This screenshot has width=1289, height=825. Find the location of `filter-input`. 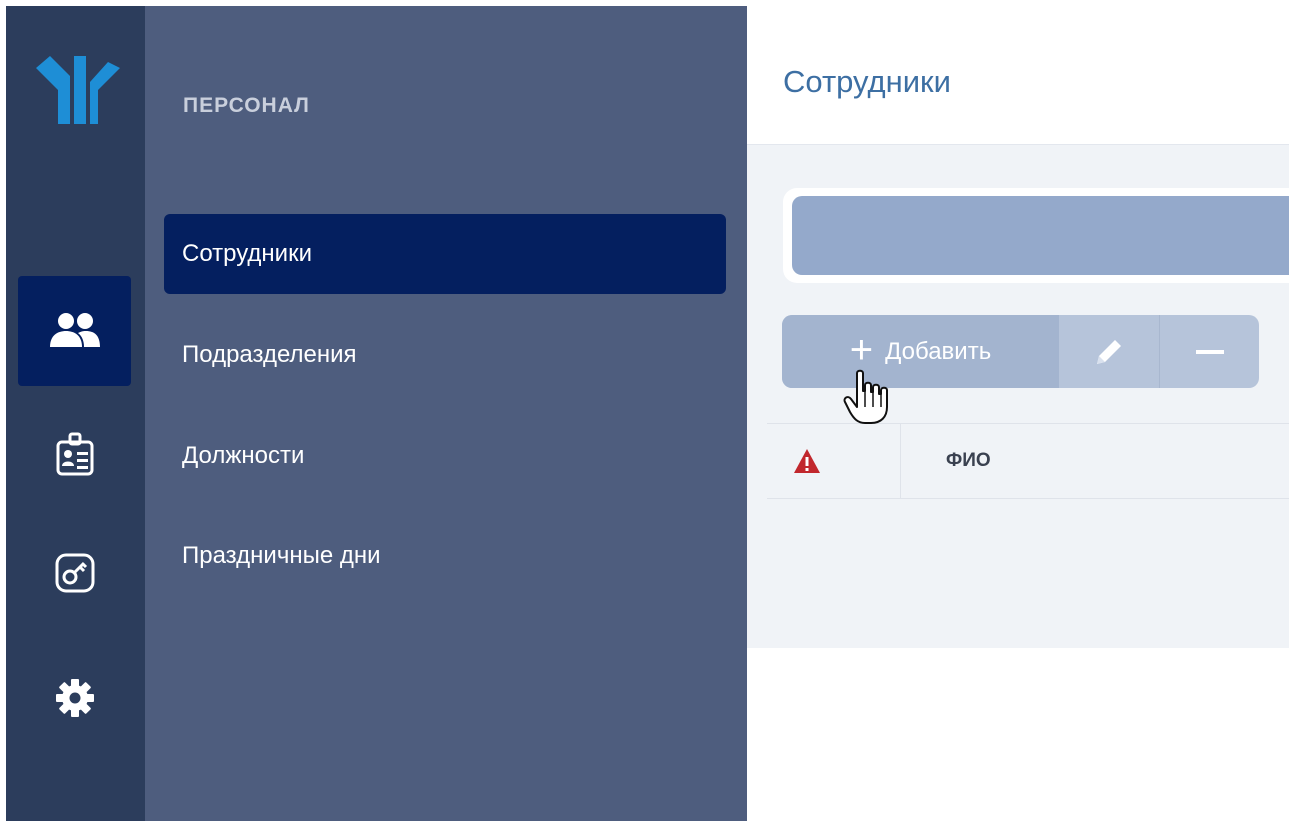

filter-input is located at coordinates (1040, 235).